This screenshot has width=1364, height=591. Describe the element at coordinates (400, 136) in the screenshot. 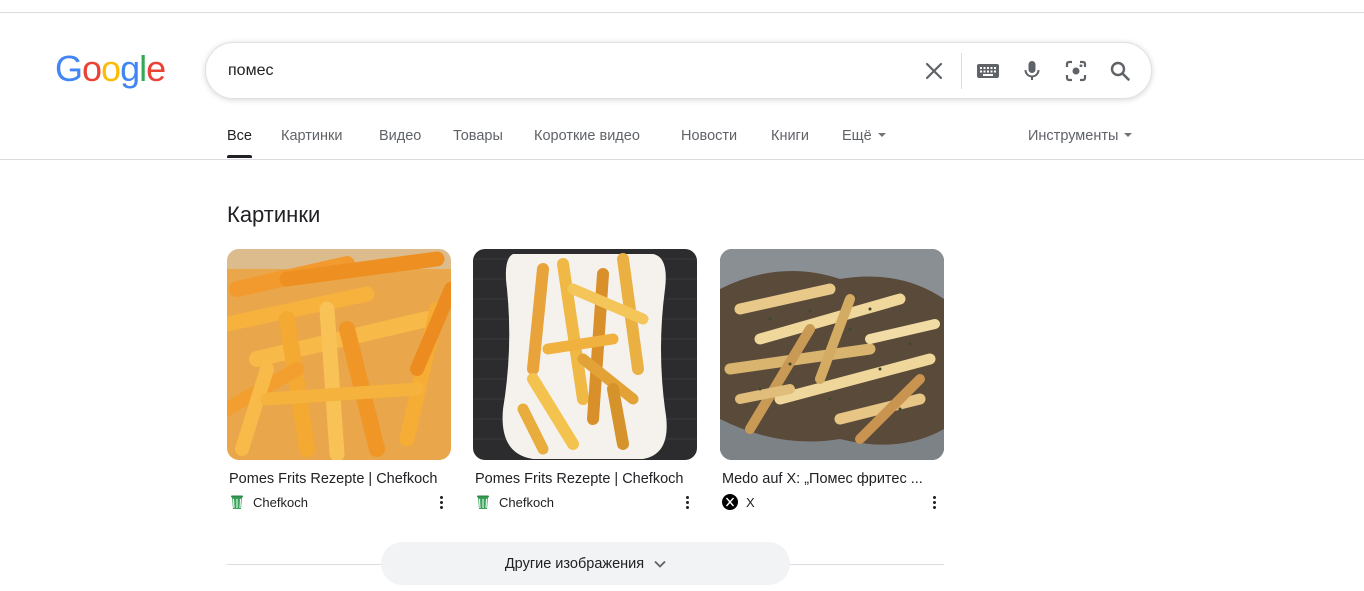

I see `tab-videos-label: Видео` at that location.